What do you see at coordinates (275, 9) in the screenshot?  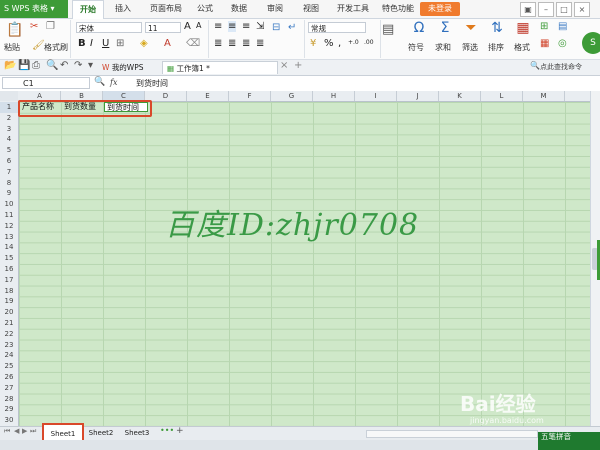 I see `tab-review: 审阅` at bounding box center [275, 9].